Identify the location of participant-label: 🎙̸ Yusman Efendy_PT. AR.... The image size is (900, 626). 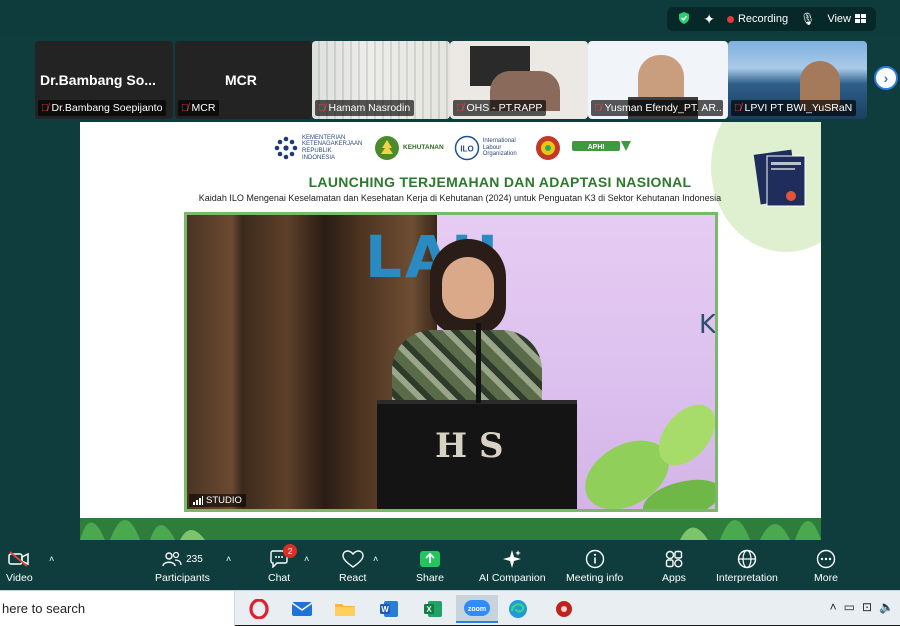
(657, 108).